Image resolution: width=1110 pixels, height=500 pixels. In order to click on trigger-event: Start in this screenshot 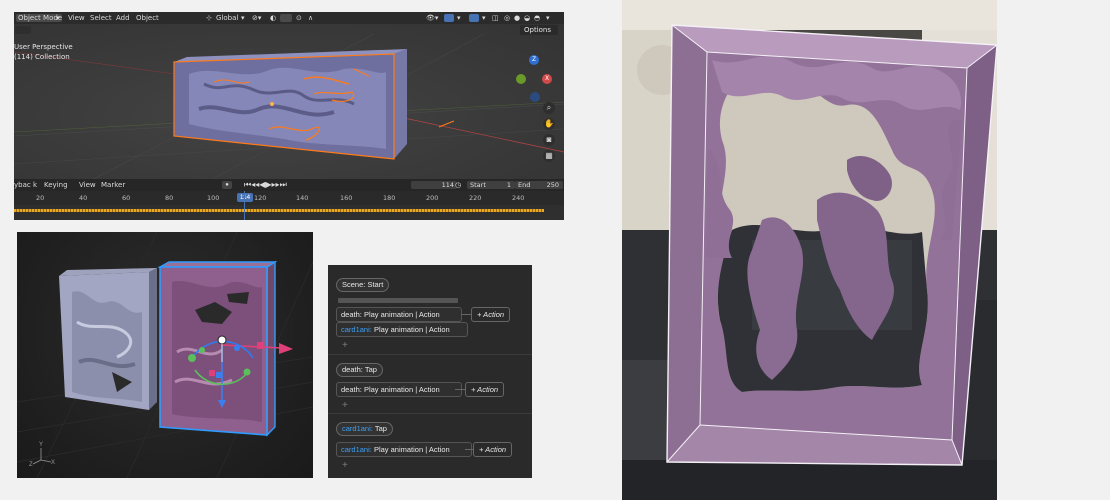, I will do `click(375, 284)`.